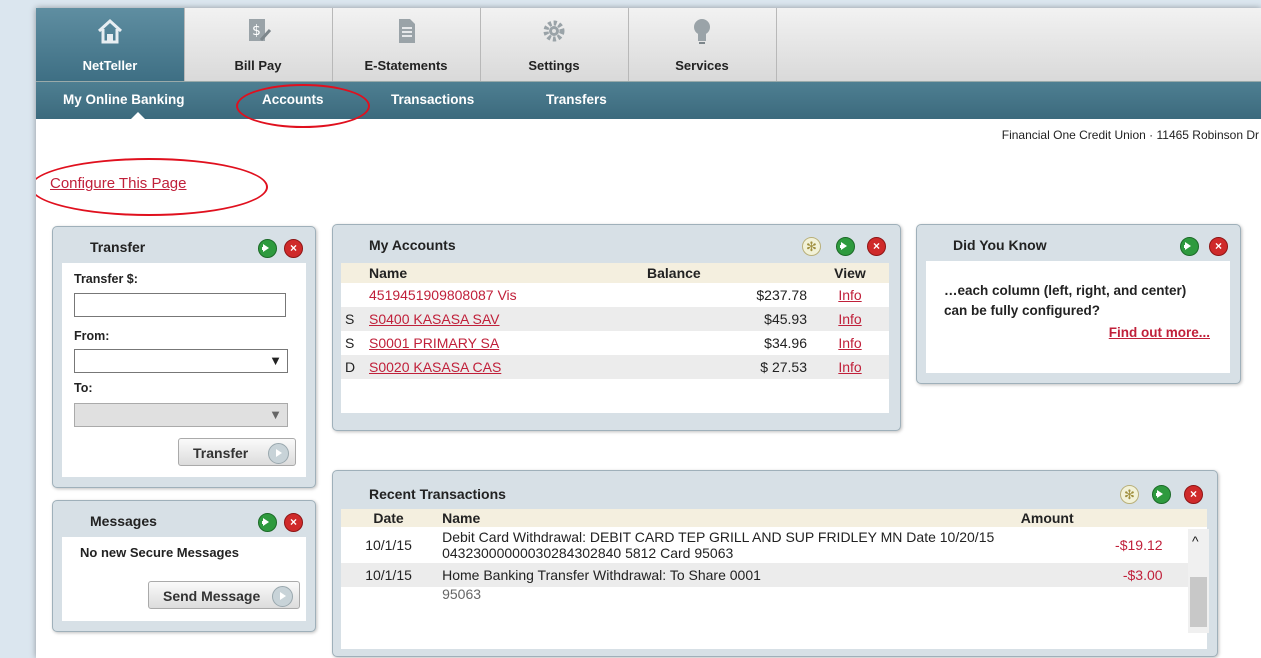  What do you see at coordinates (83, 388) in the screenshot?
I see `to-label: To:` at bounding box center [83, 388].